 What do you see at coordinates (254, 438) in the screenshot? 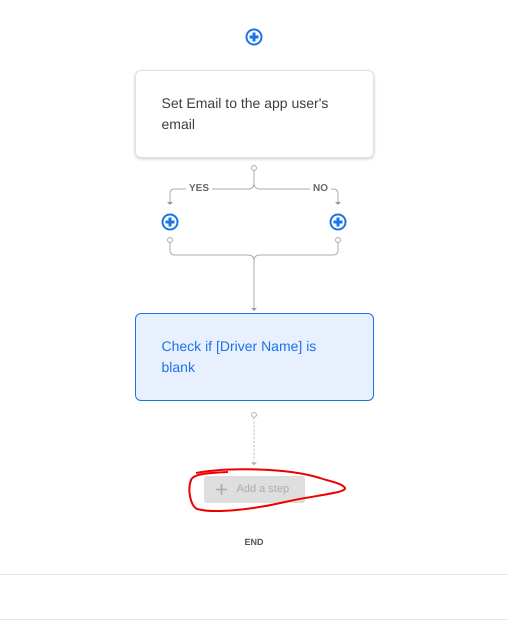
I see `dotted-connector` at bounding box center [254, 438].